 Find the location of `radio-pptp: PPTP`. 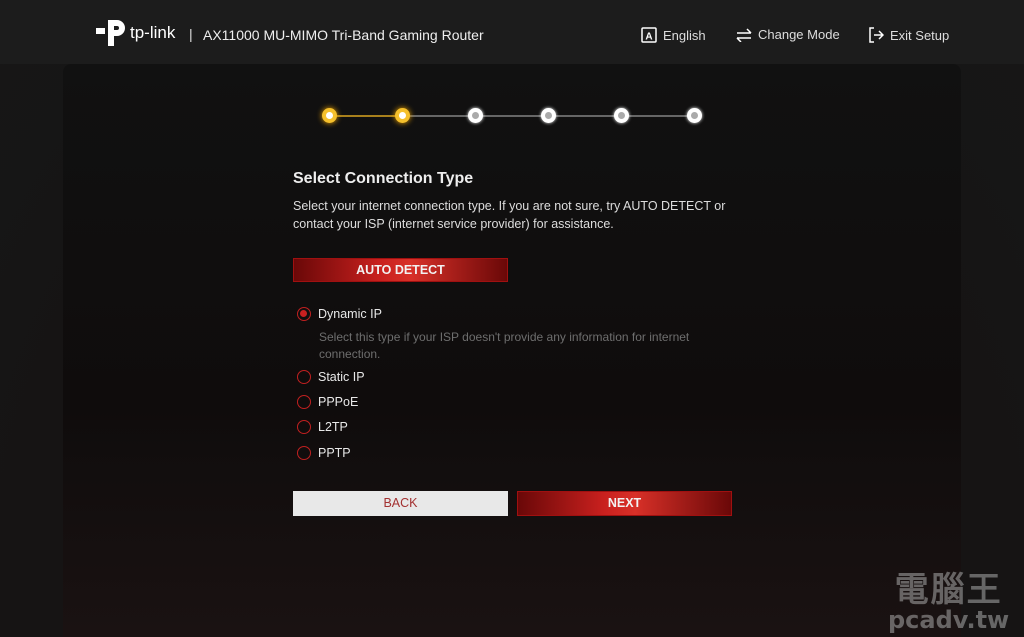

radio-pptp: PPTP is located at coordinates (324, 453).